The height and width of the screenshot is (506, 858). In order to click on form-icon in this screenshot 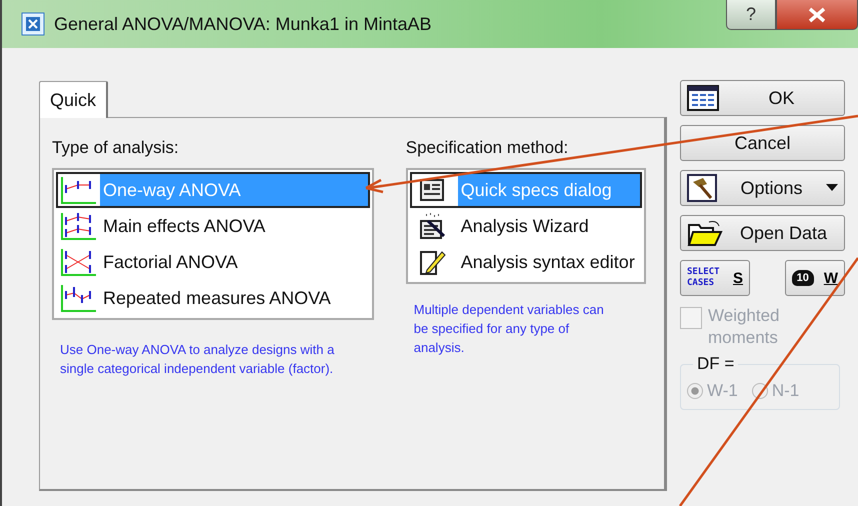, I will do `click(432, 190)`.